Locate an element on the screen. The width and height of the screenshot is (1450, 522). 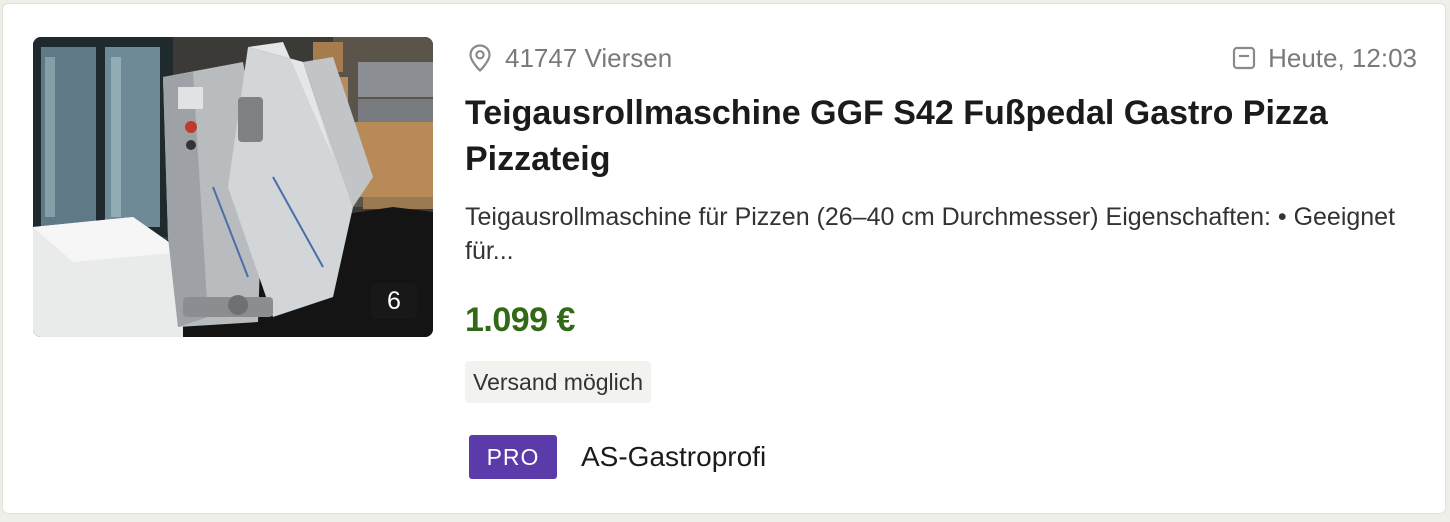
image-count-badge: 6 is located at coordinates (394, 301).